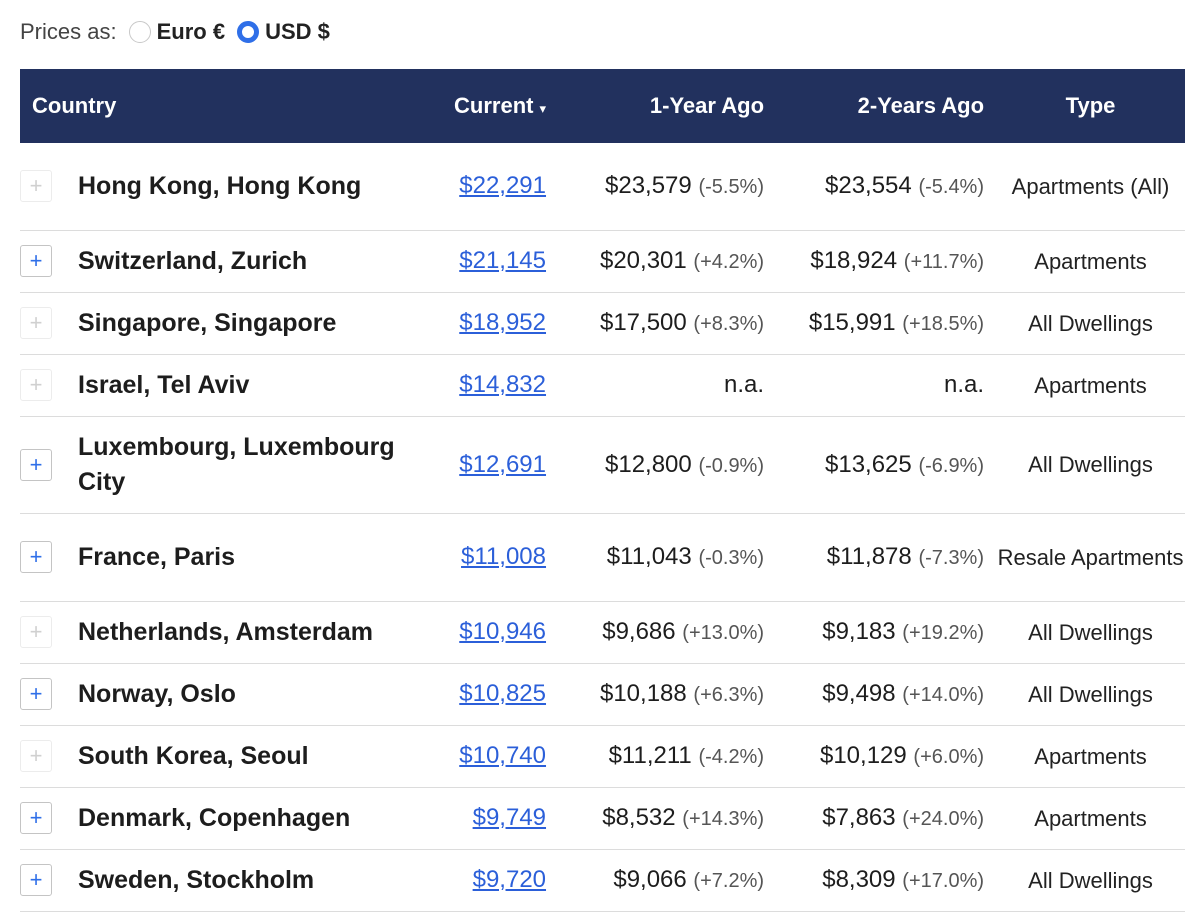 The height and width of the screenshot is (912, 1200). Describe the element at coordinates (868, 186) in the screenshot. I see `year2-price: $23,554` at that location.